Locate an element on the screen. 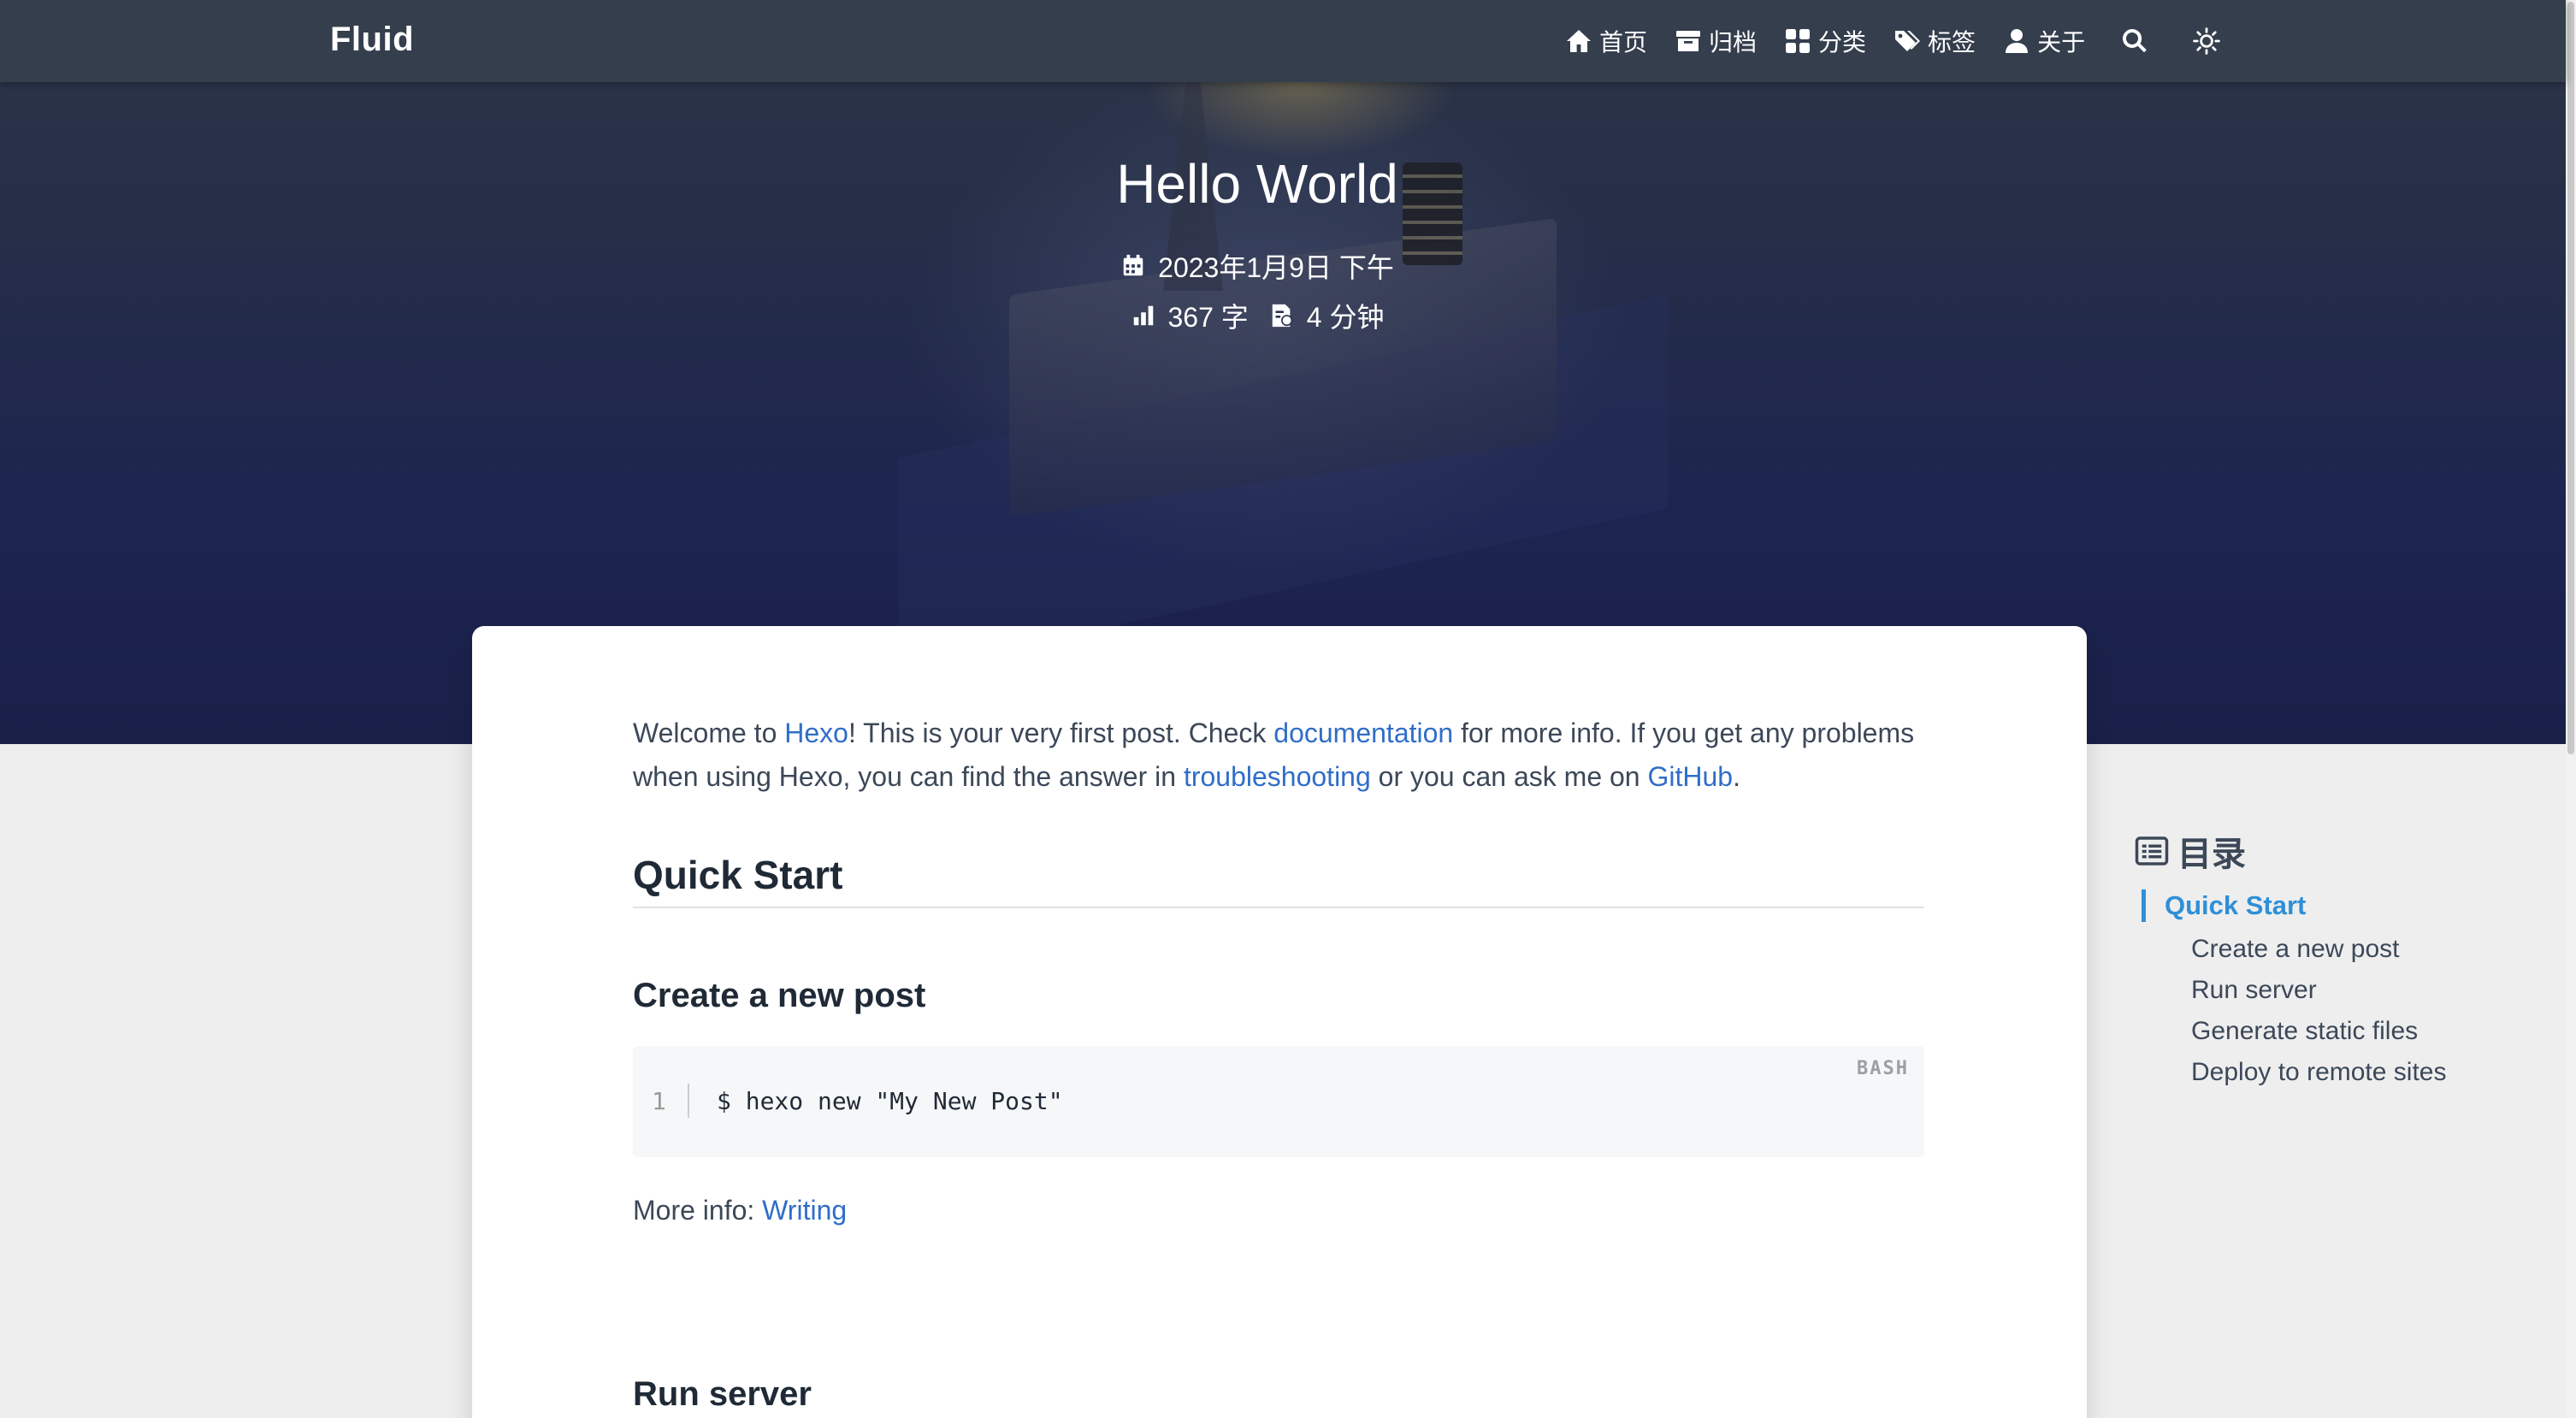 Image resolution: width=2576 pixels, height=1418 pixels. nav-item-about: 关于 is located at coordinates (2044, 41).